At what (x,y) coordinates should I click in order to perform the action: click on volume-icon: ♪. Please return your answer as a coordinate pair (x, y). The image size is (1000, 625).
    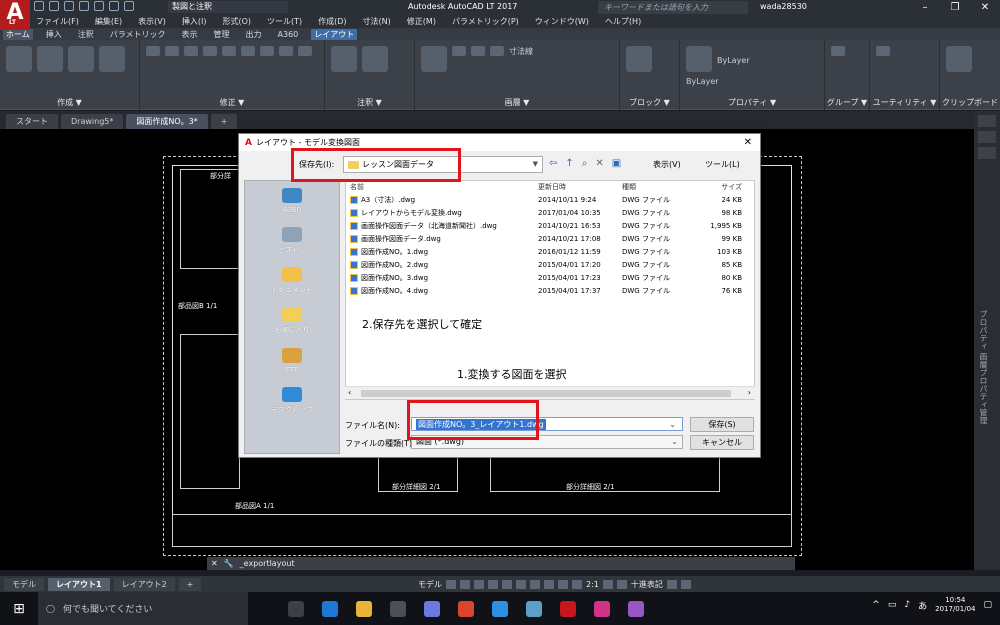
    Looking at the image, I should click on (907, 605).